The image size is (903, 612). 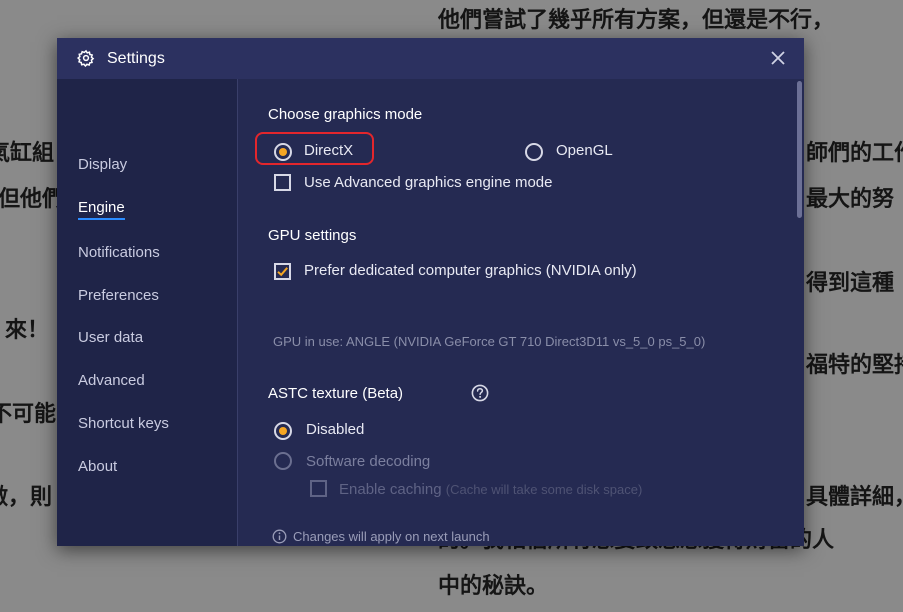 I want to click on enable-caching-checkbox, so click(x=318, y=488).